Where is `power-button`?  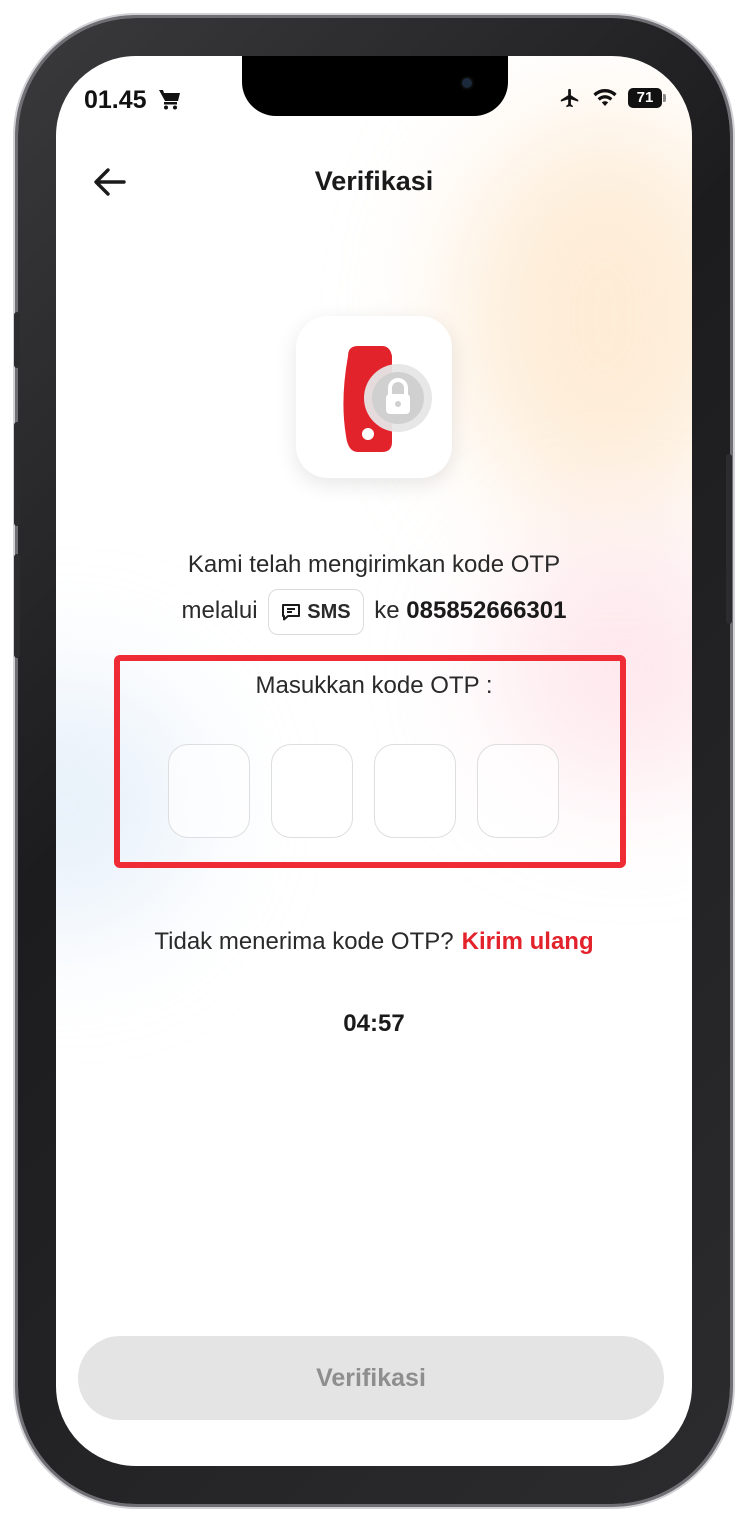
power-button is located at coordinates (729, 539).